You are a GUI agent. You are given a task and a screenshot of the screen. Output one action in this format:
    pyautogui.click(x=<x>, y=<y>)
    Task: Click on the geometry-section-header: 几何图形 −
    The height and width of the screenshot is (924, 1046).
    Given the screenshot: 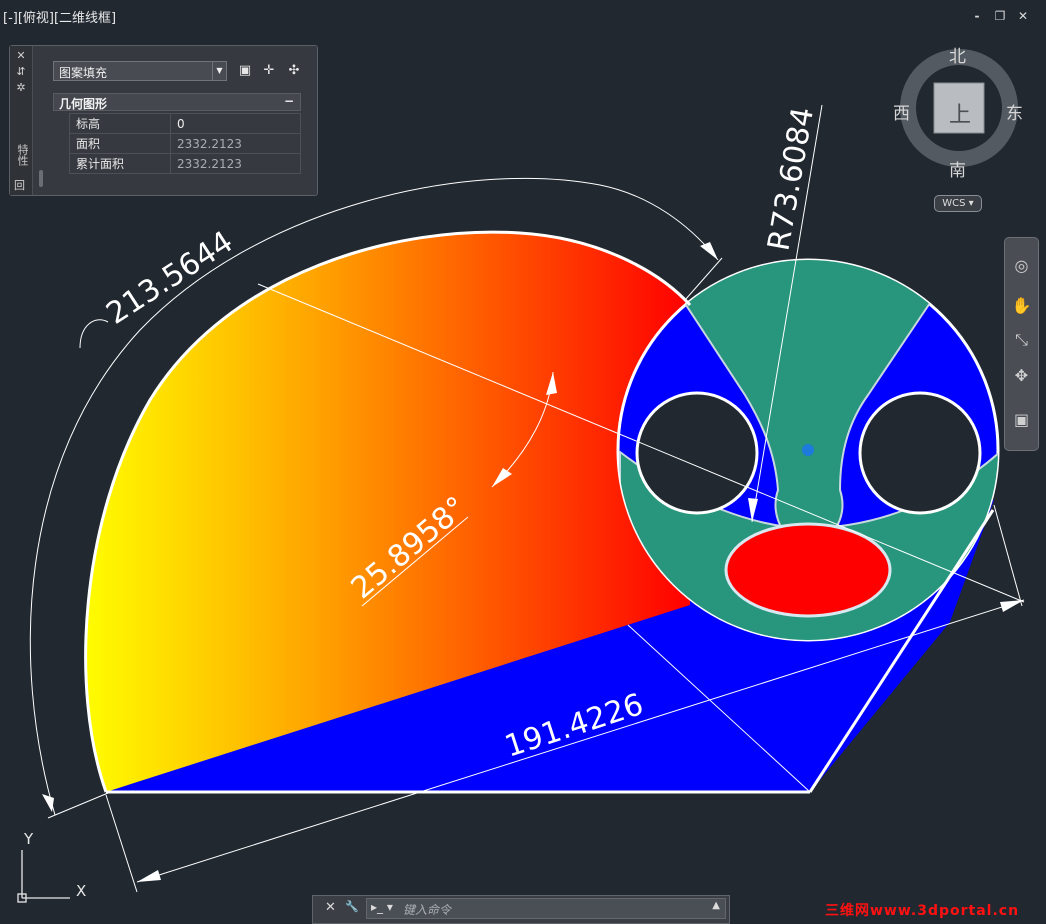 What is the action you would take?
    pyautogui.click(x=177, y=102)
    